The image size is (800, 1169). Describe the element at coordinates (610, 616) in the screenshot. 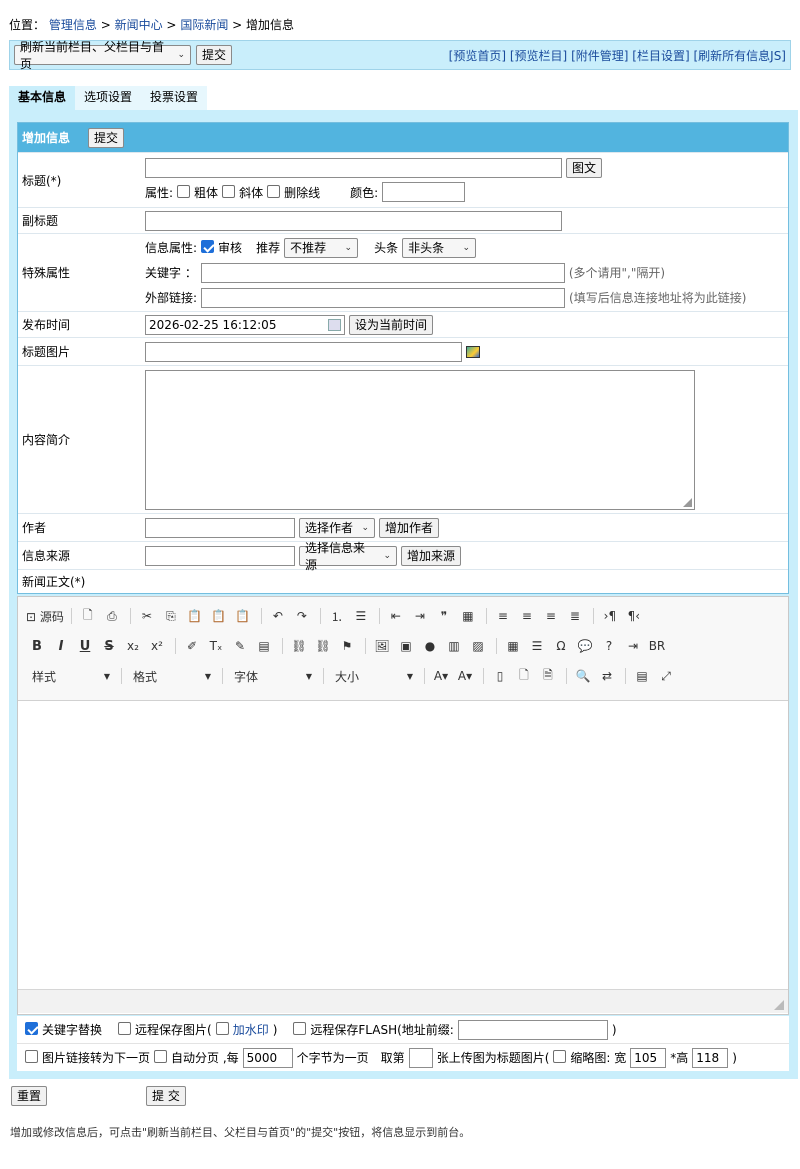

I see `ltr-icon: ›¶` at that location.